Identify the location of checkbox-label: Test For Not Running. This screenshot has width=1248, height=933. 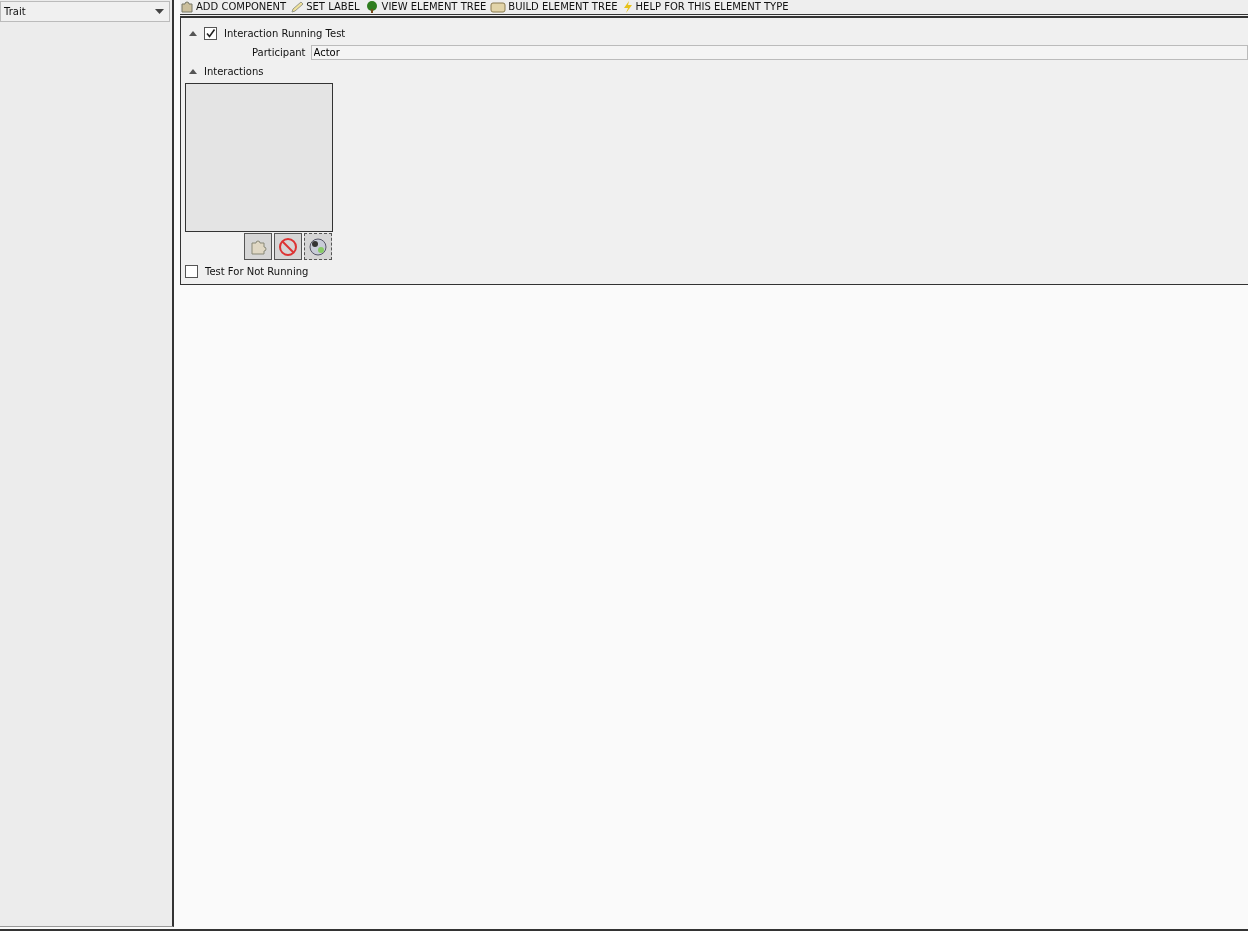
(257, 272).